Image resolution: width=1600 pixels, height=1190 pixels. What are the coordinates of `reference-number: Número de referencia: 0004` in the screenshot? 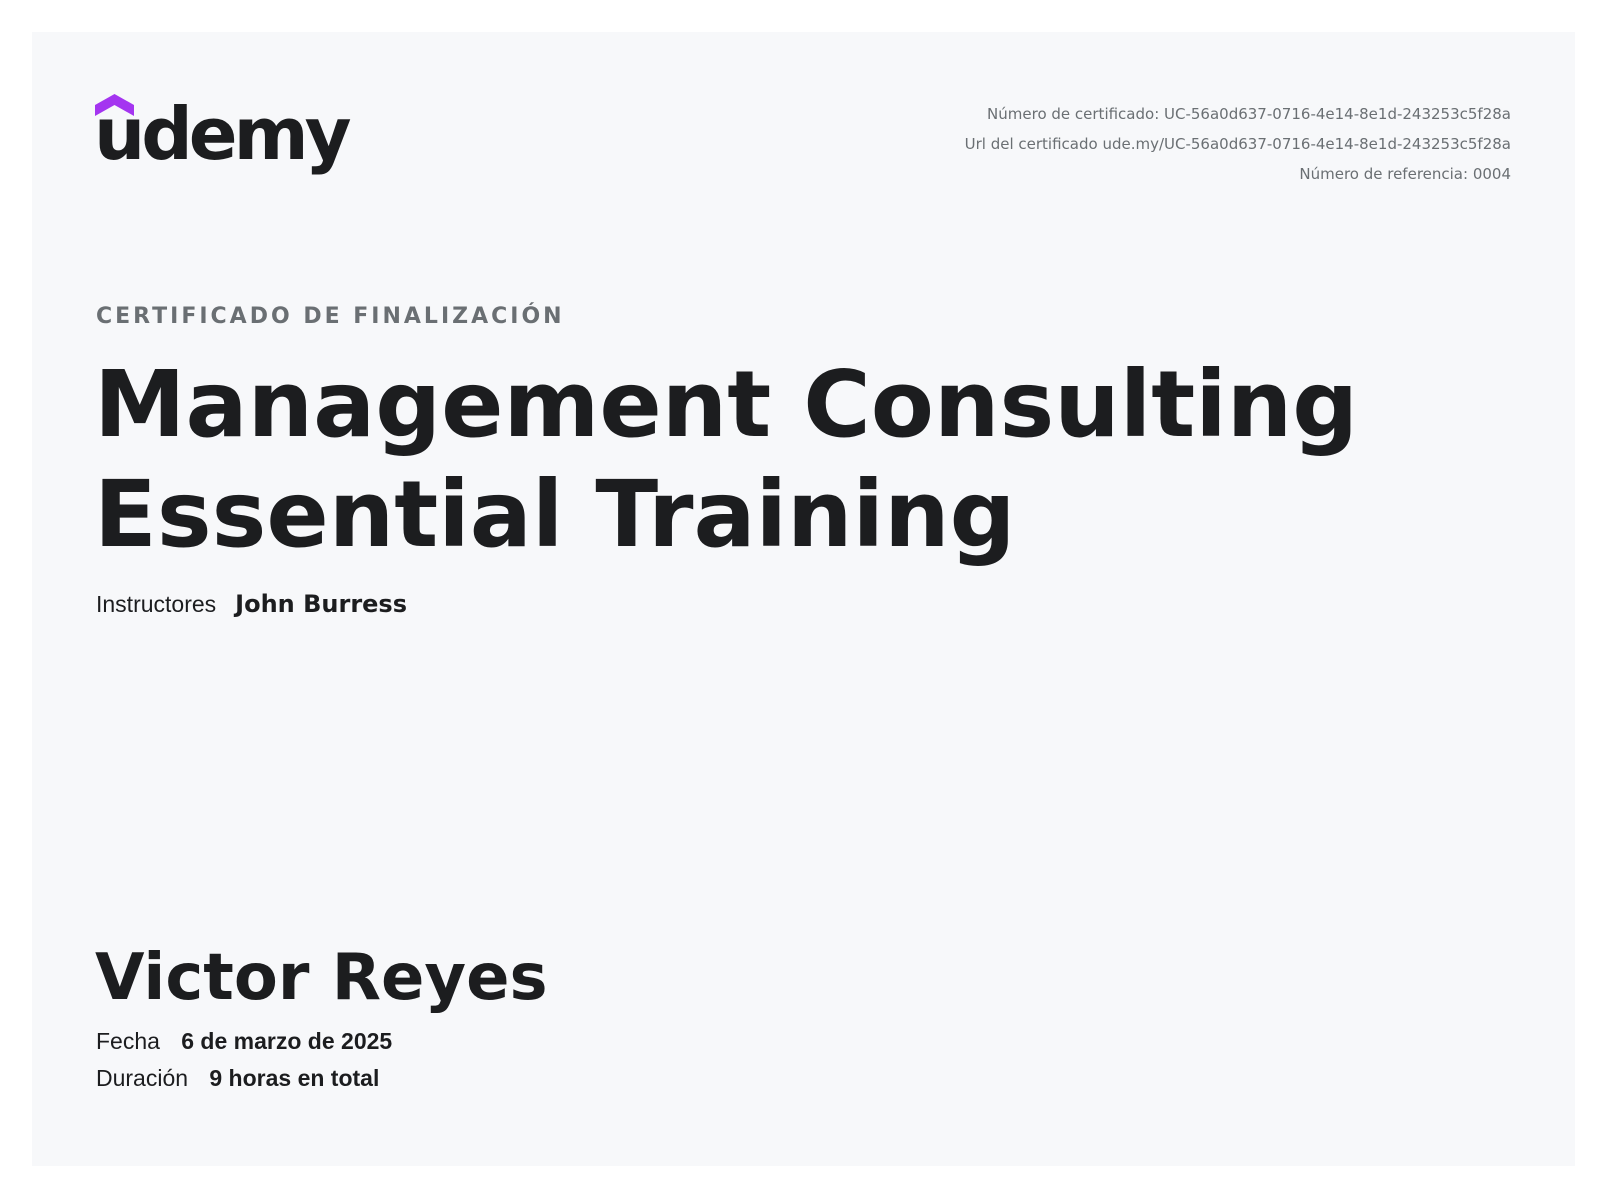 It's located at (1405, 174).